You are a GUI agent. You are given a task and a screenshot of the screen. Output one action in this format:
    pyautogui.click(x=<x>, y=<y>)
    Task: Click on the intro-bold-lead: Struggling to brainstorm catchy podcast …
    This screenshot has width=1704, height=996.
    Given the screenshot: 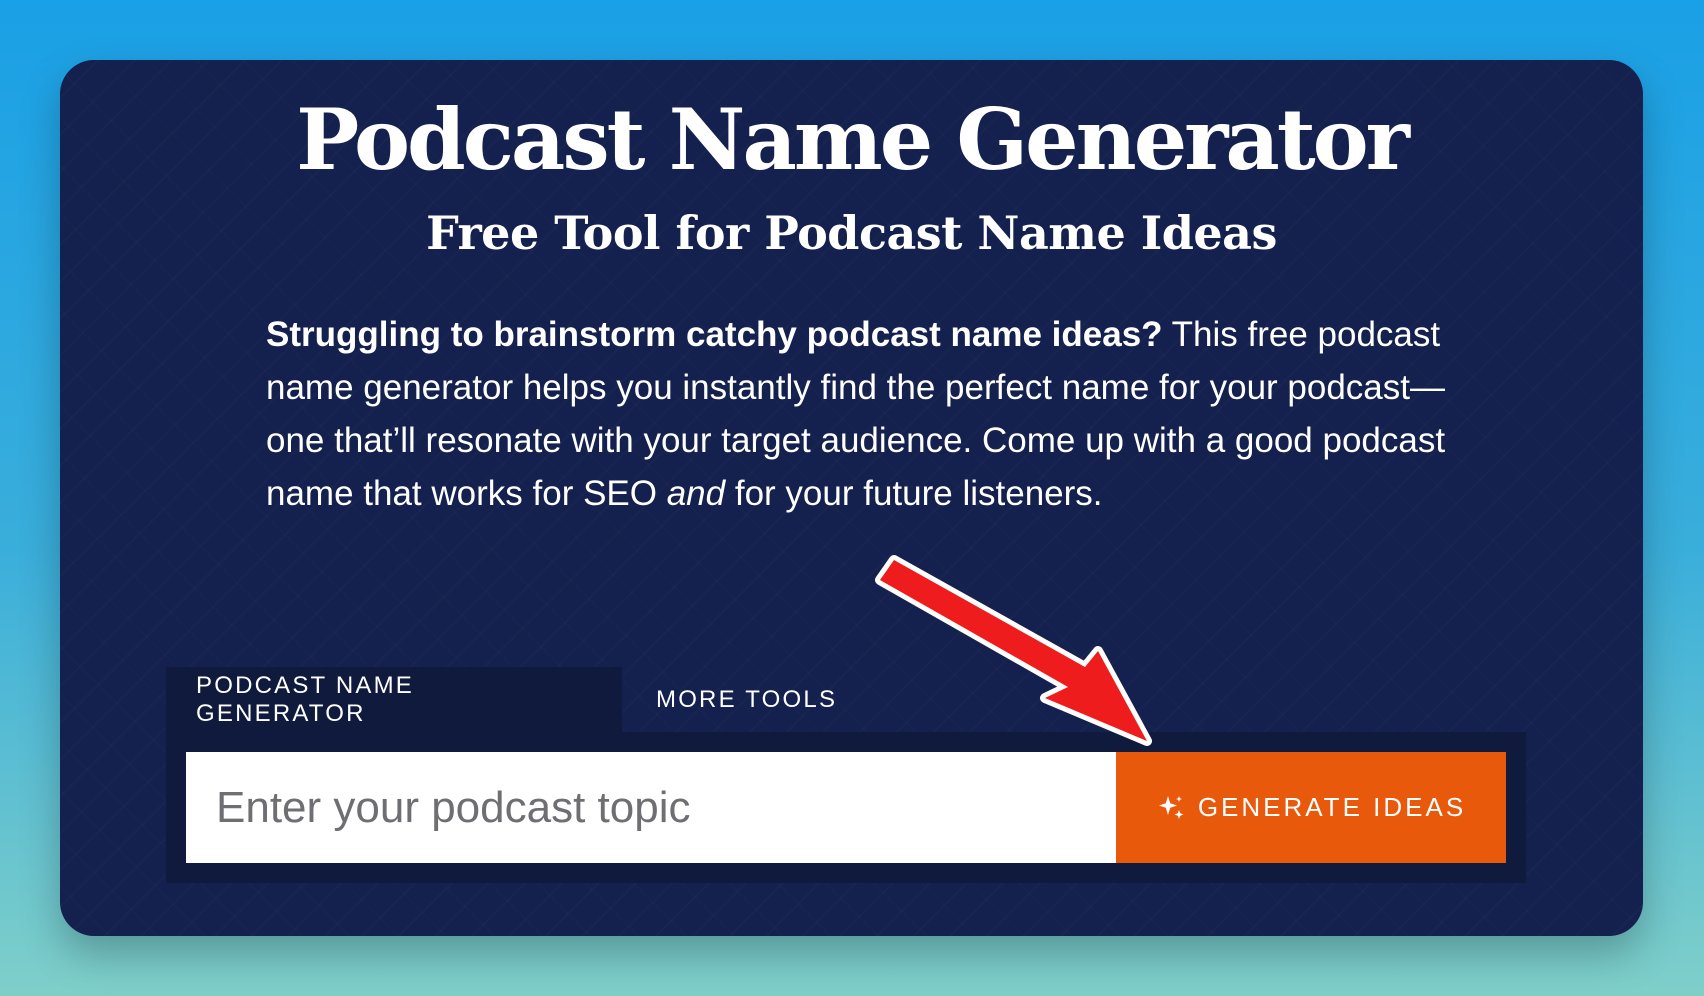 What is the action you would take?
    pyautogui.click(x=714, y=334)
    